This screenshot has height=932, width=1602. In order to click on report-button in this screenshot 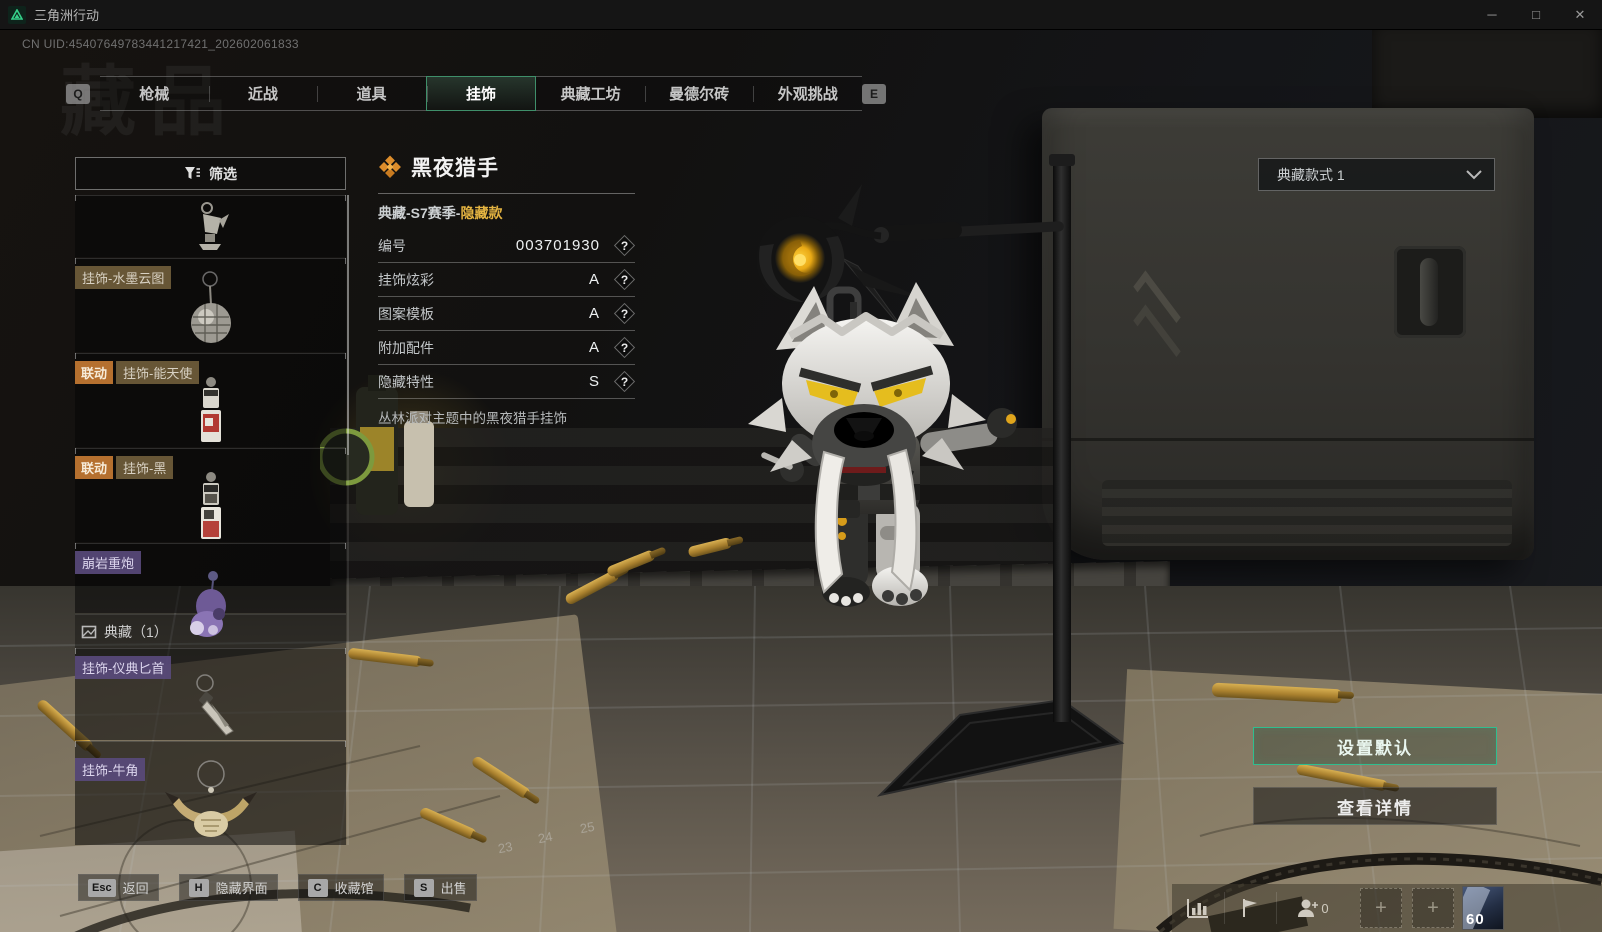, I will do `click(1250, 908)`.